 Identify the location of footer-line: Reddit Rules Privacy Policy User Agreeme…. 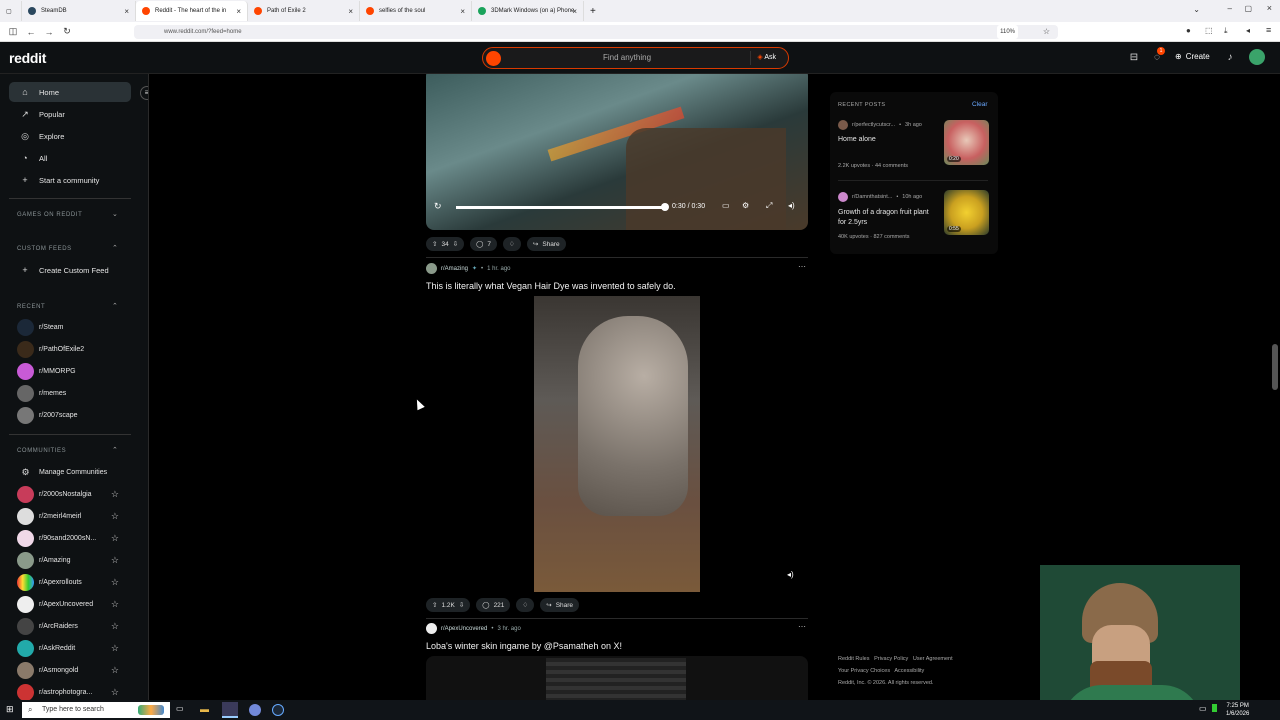
(895, 659).